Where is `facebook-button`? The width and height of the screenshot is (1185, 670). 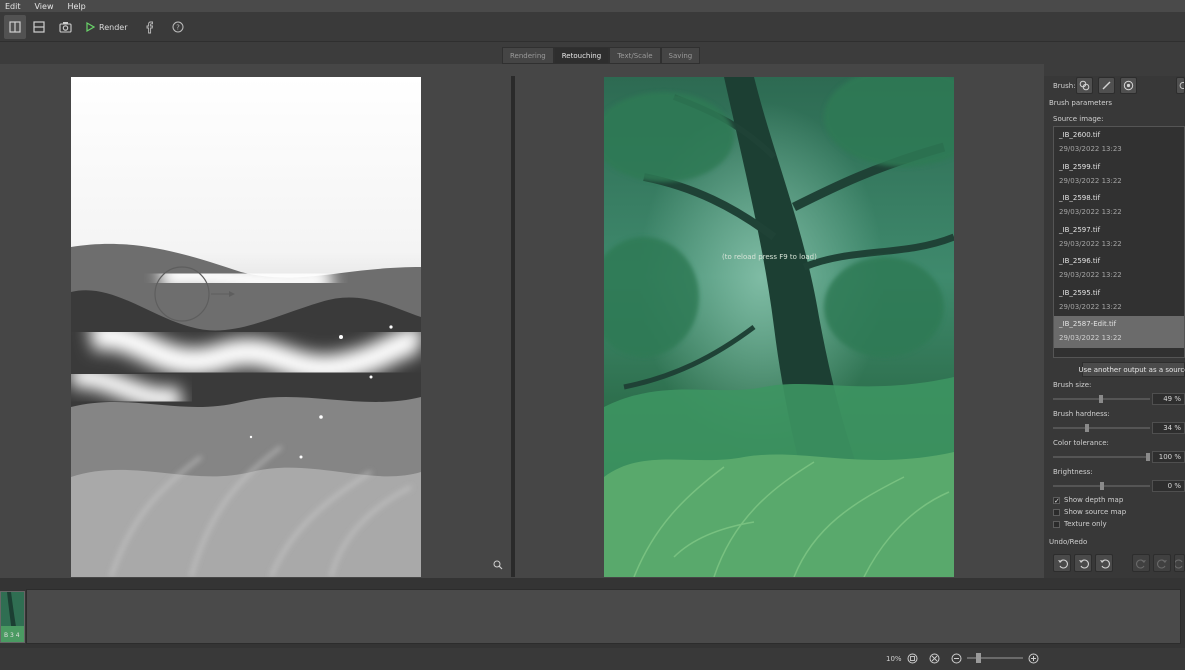
facebook-button is located at coordinates (150, 27).